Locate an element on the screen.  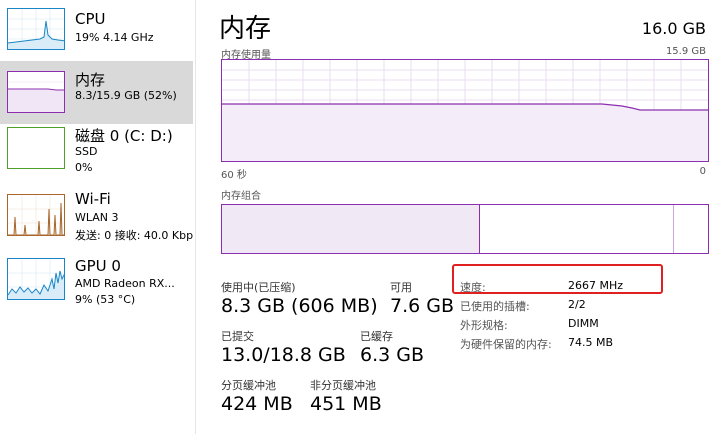
usage-graph-max: 15.9 GB is located at coordinates (685, 51).